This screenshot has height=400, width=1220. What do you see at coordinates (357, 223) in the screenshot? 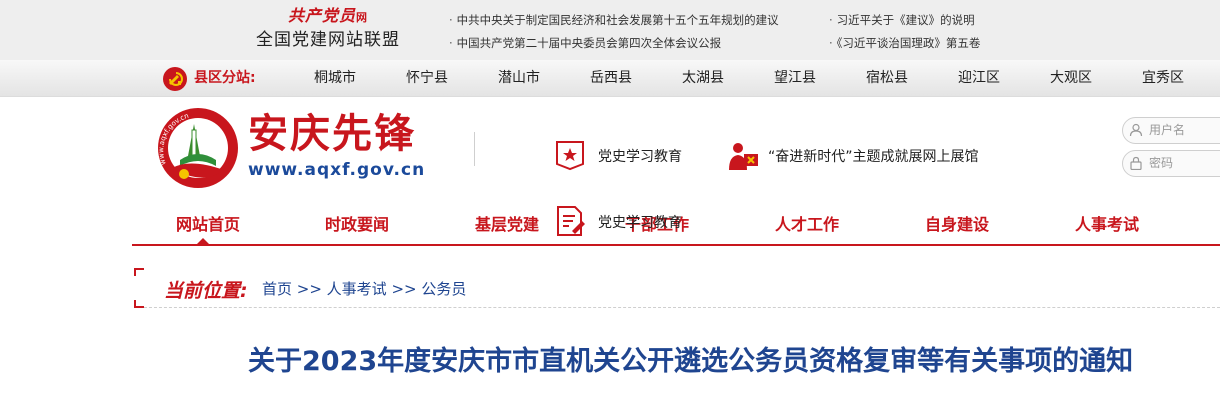
I see `nav-current-affairs: 时政要闻` at bounding box center [357, 223].